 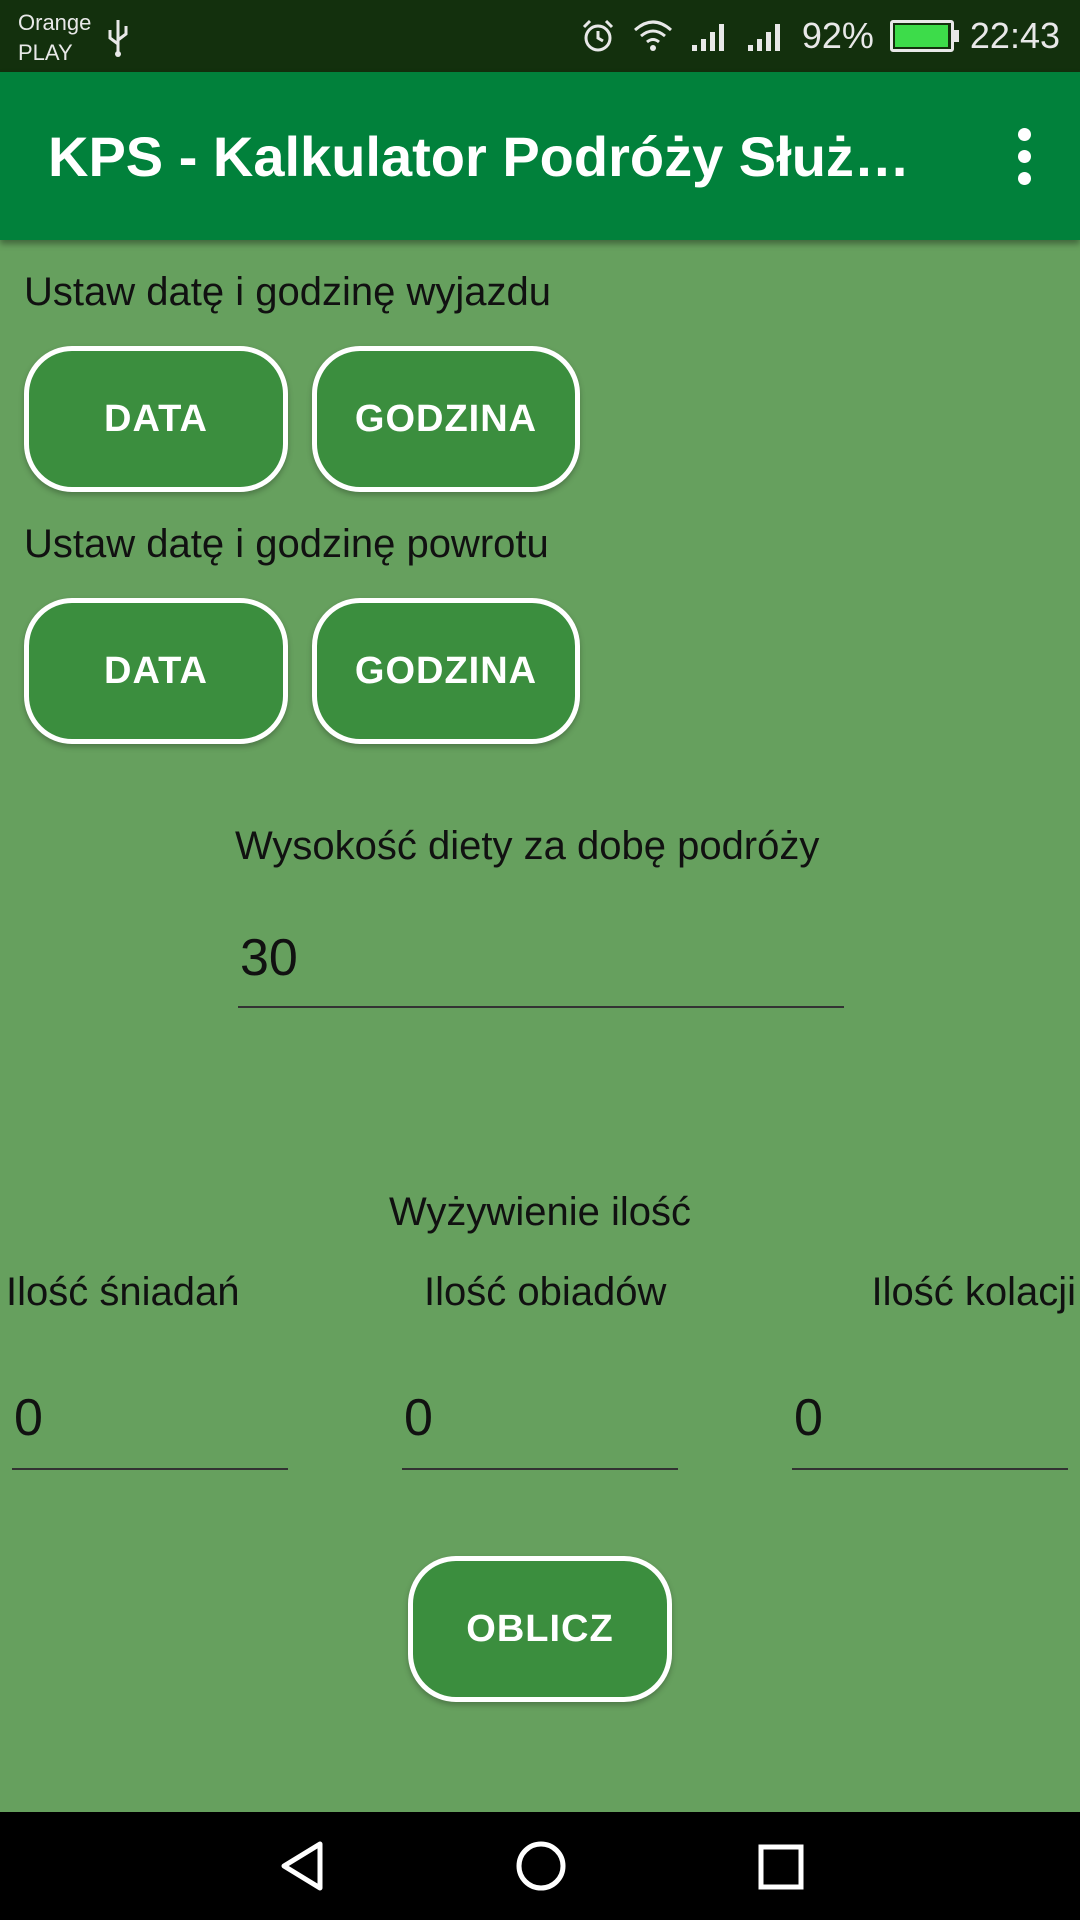 I want to click on diet-label: Wysokość diety za dobę podróży, so click(x=527, y=846).